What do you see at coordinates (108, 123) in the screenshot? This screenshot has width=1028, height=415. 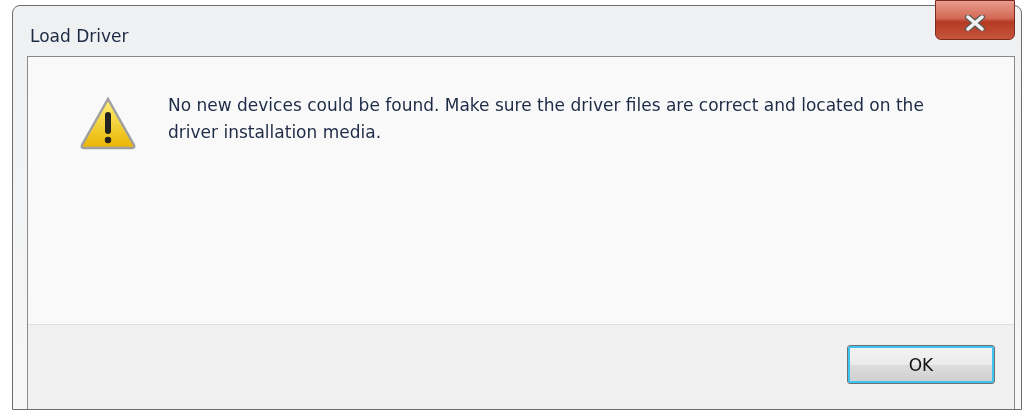 I see `warning-icon` at bounding box center [108, 123].